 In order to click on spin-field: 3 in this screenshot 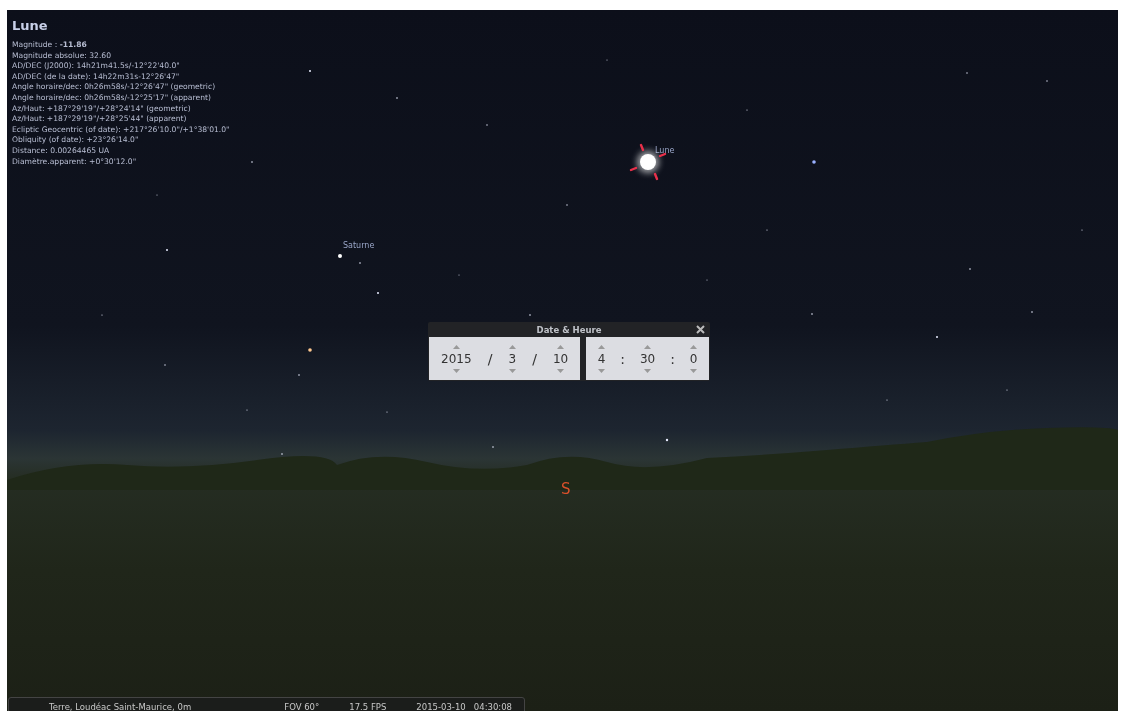, I will do `click(512, 358)`.